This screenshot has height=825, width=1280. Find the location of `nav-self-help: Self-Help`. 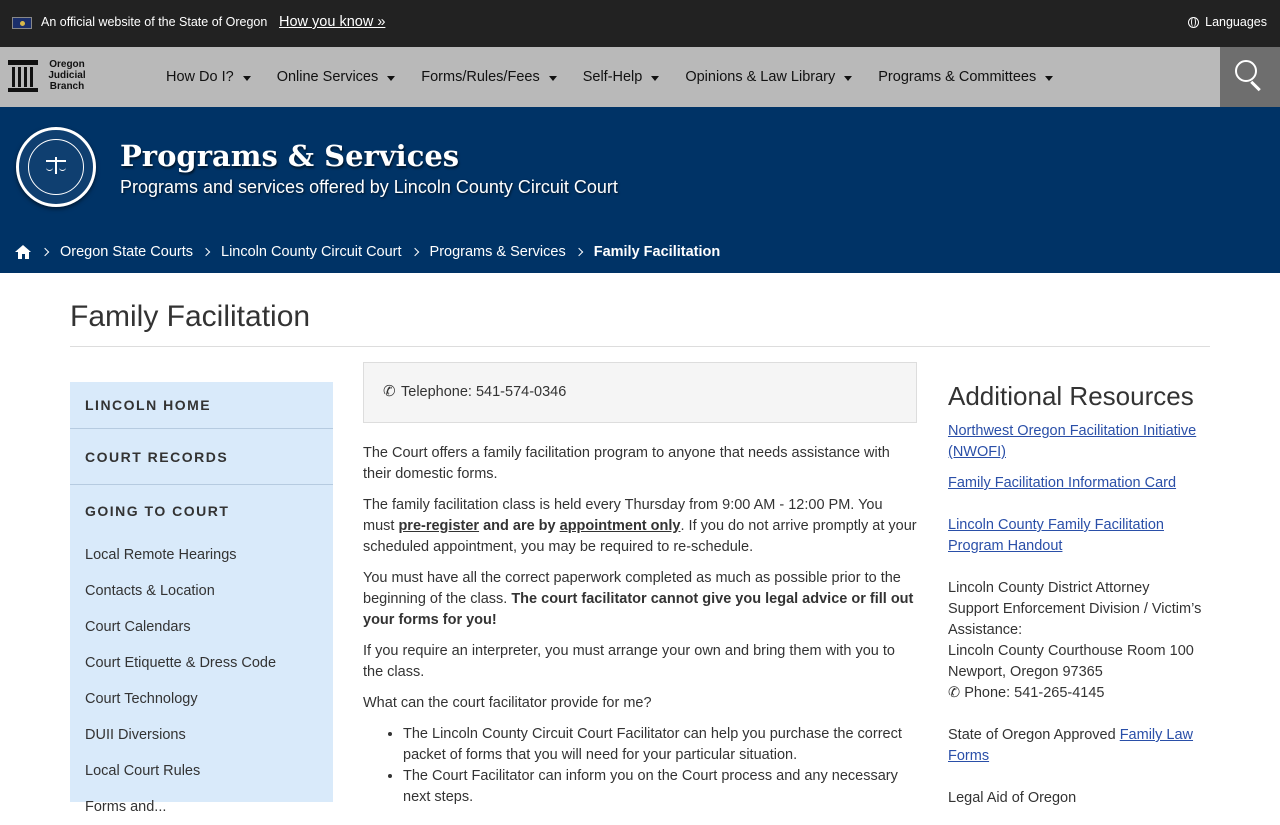

nav-self-help: Self-Help is located at coordinates (621, 77).